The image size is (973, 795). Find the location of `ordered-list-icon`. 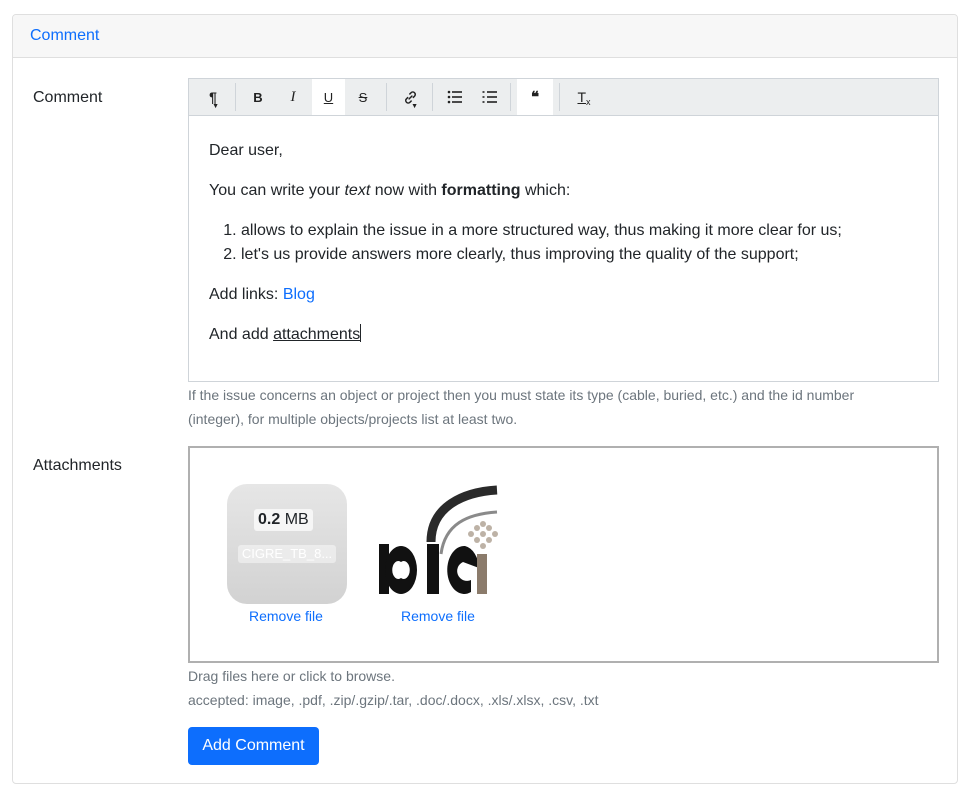

ordered-list-icon is located at coordinates (489, 97).